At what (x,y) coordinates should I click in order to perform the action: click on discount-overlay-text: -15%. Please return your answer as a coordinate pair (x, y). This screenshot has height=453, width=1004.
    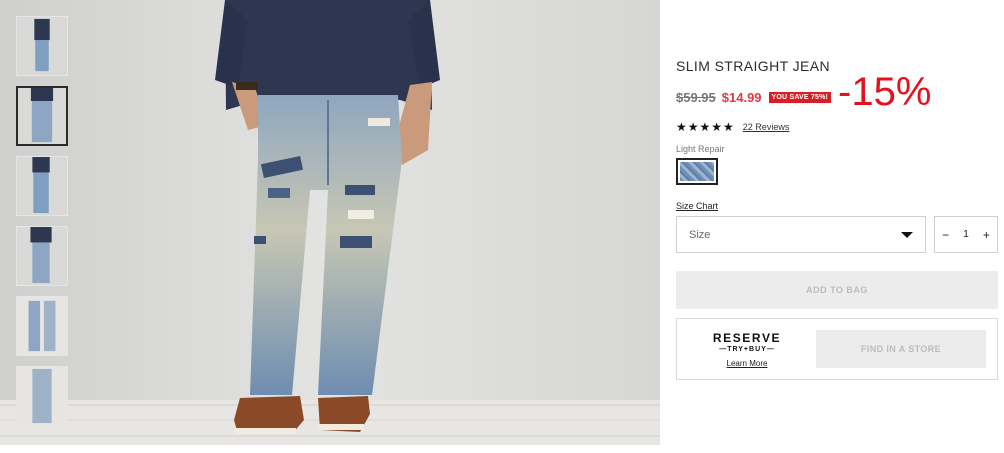
    Looking at the image, I should click on (885, 92).